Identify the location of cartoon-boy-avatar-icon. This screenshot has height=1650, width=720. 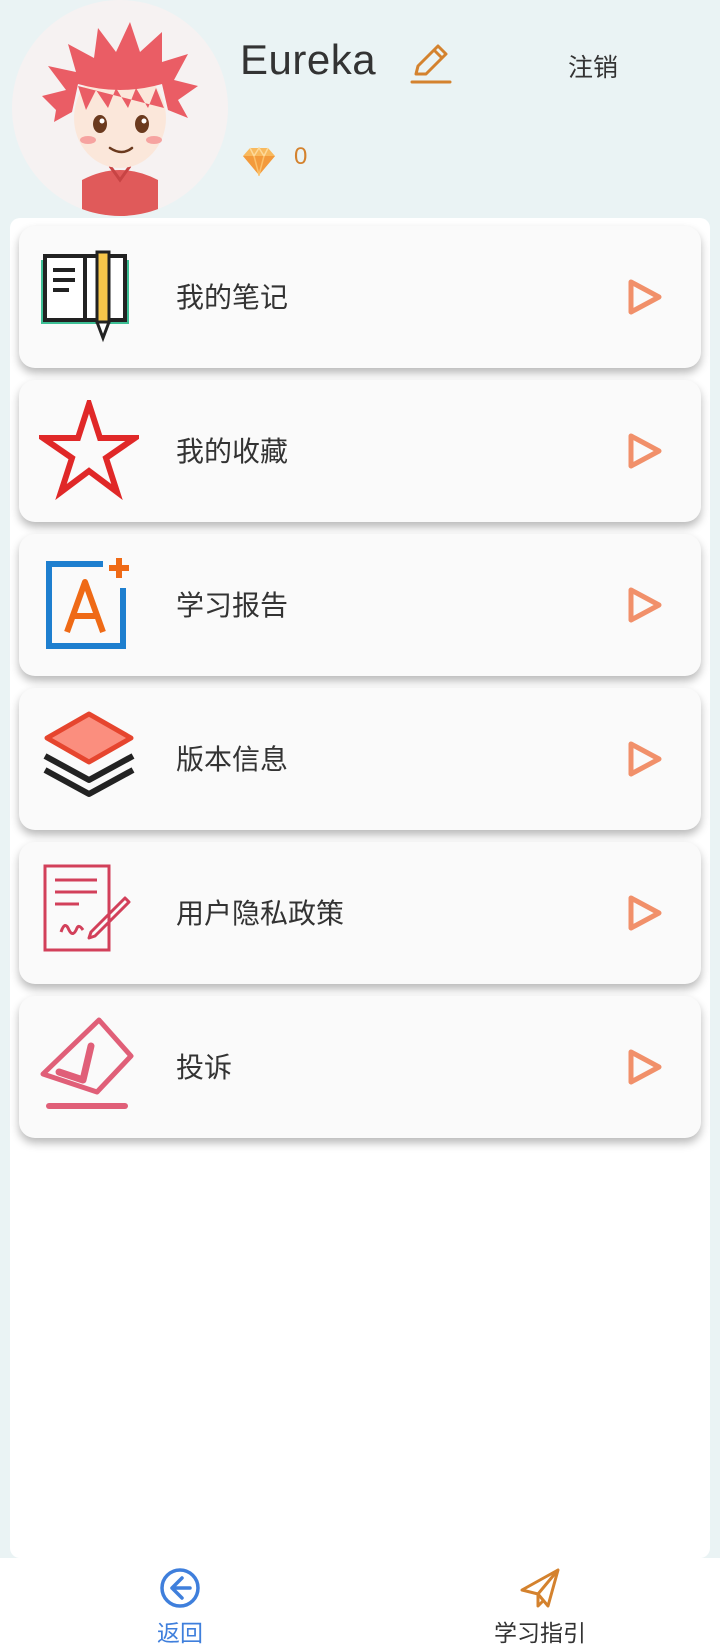
(120, 119).